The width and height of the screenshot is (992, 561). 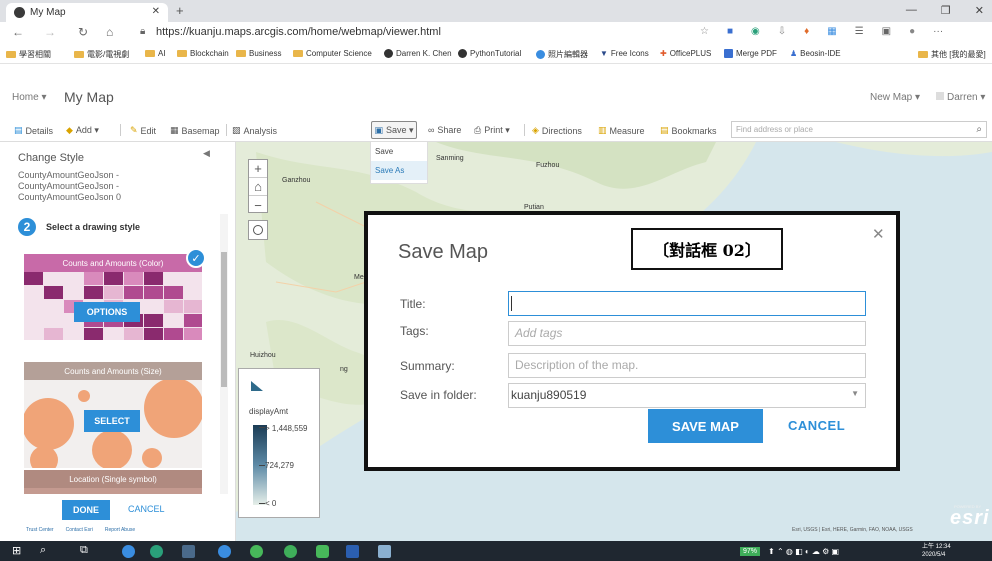 I want to click on back-icon: ←, so click(x=18, y=32).